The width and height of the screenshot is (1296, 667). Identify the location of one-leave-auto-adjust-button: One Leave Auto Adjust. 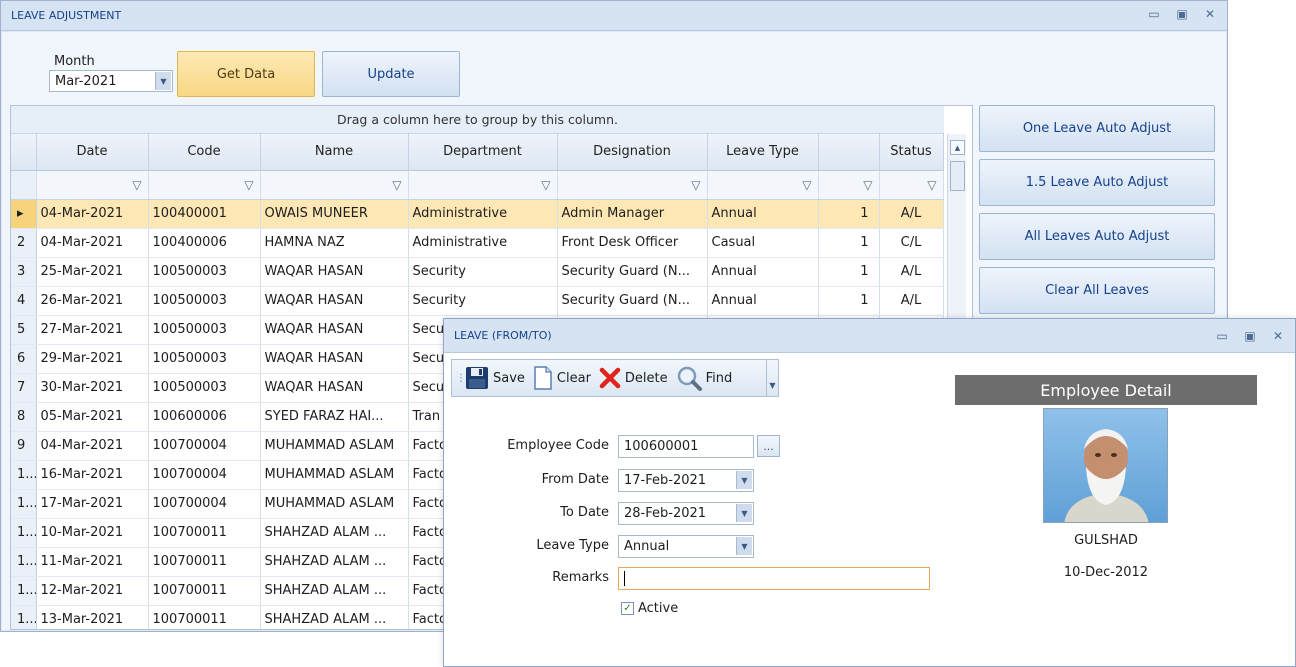
(1097, 128).